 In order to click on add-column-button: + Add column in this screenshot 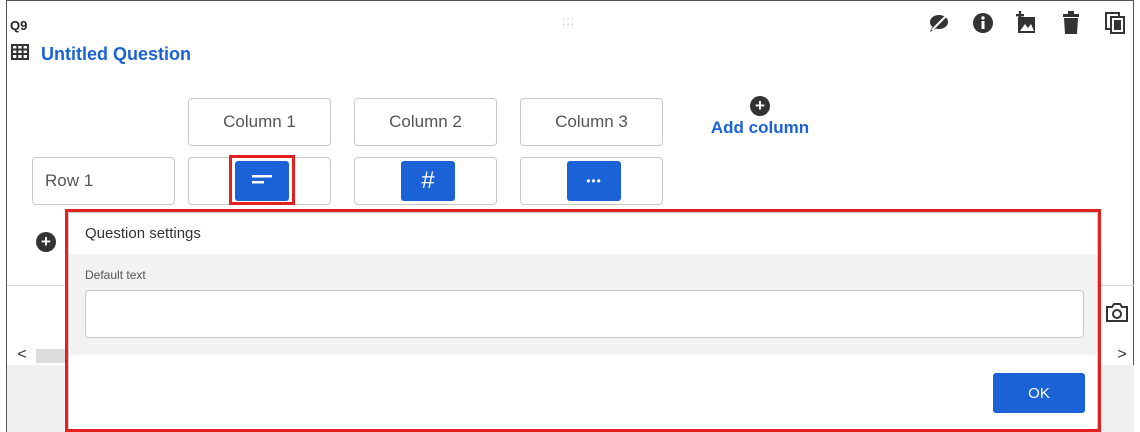, I will do `click(760, 117)`.